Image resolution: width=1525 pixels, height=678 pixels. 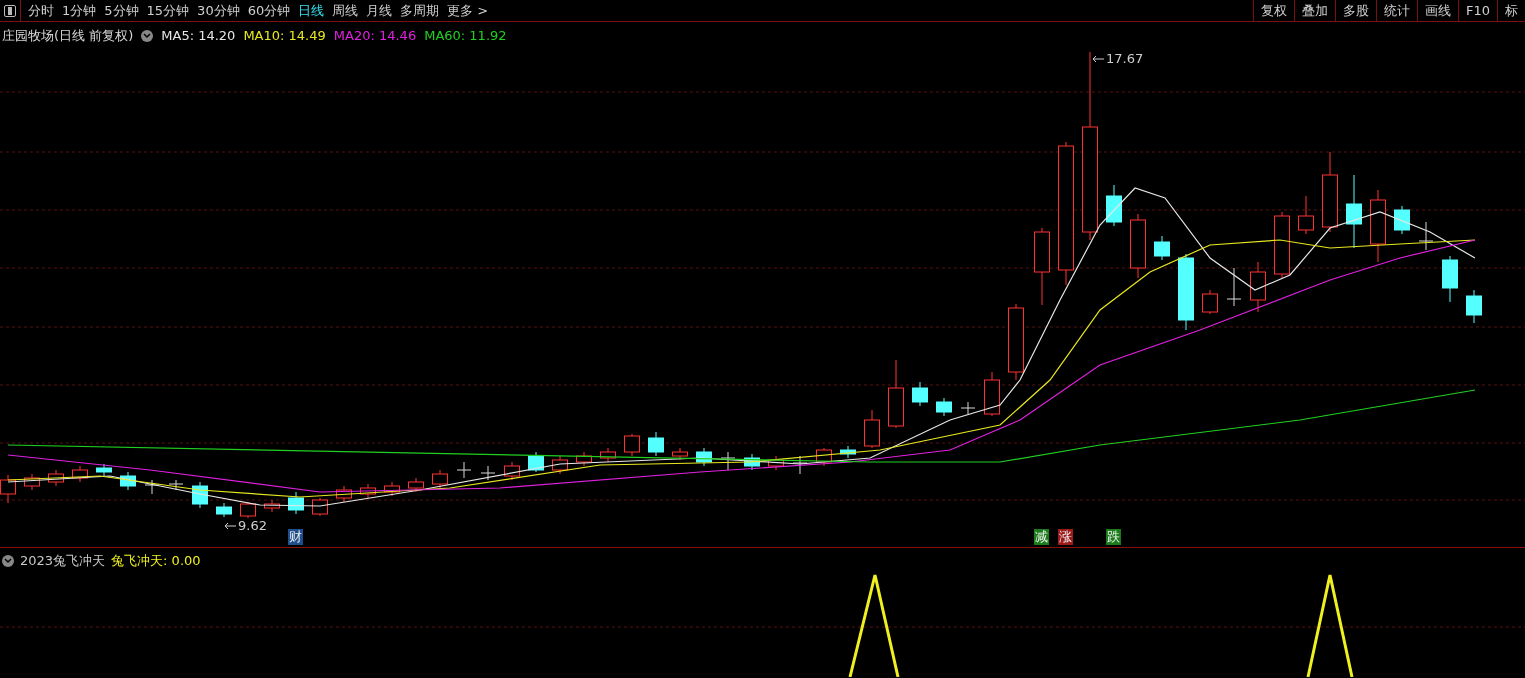 What do you see at coordinates (345, 10) in the screenshot?
I see `period-tab: 周线` at bounding box center [345, 10].